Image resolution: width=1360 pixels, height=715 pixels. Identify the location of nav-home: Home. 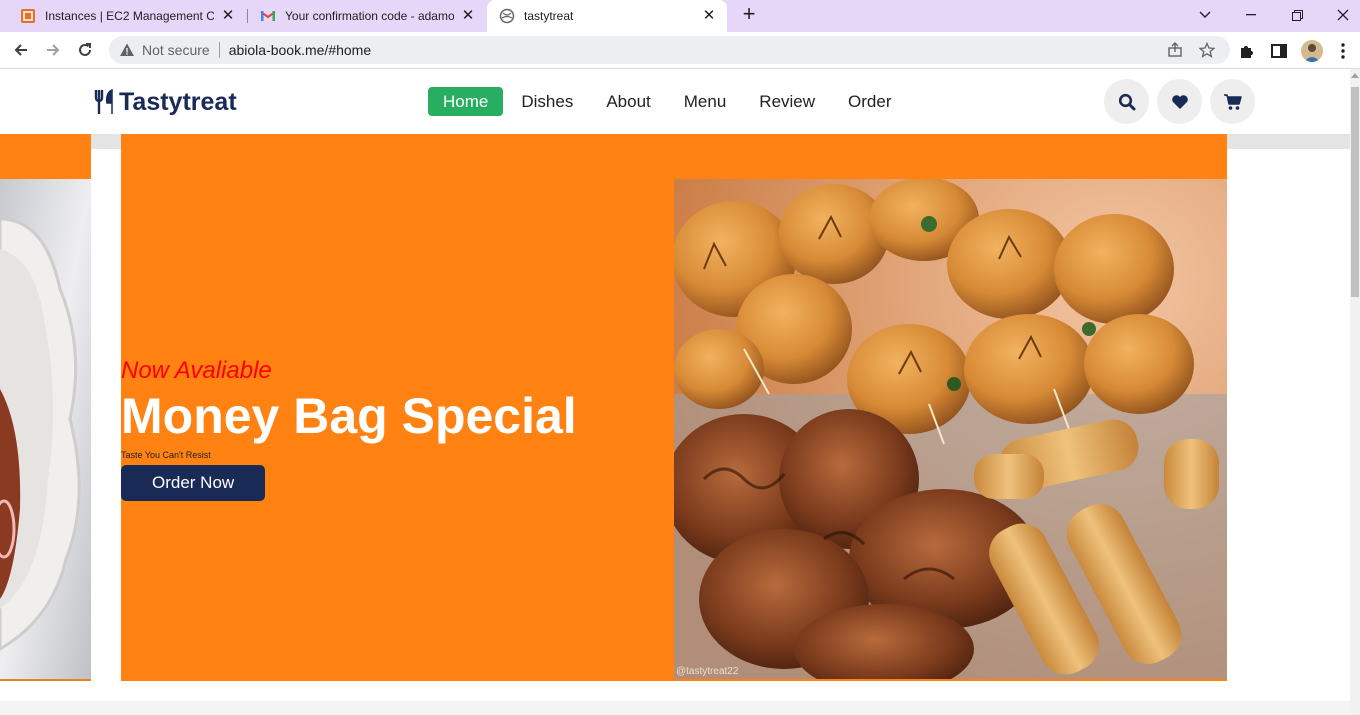
(466, 101).